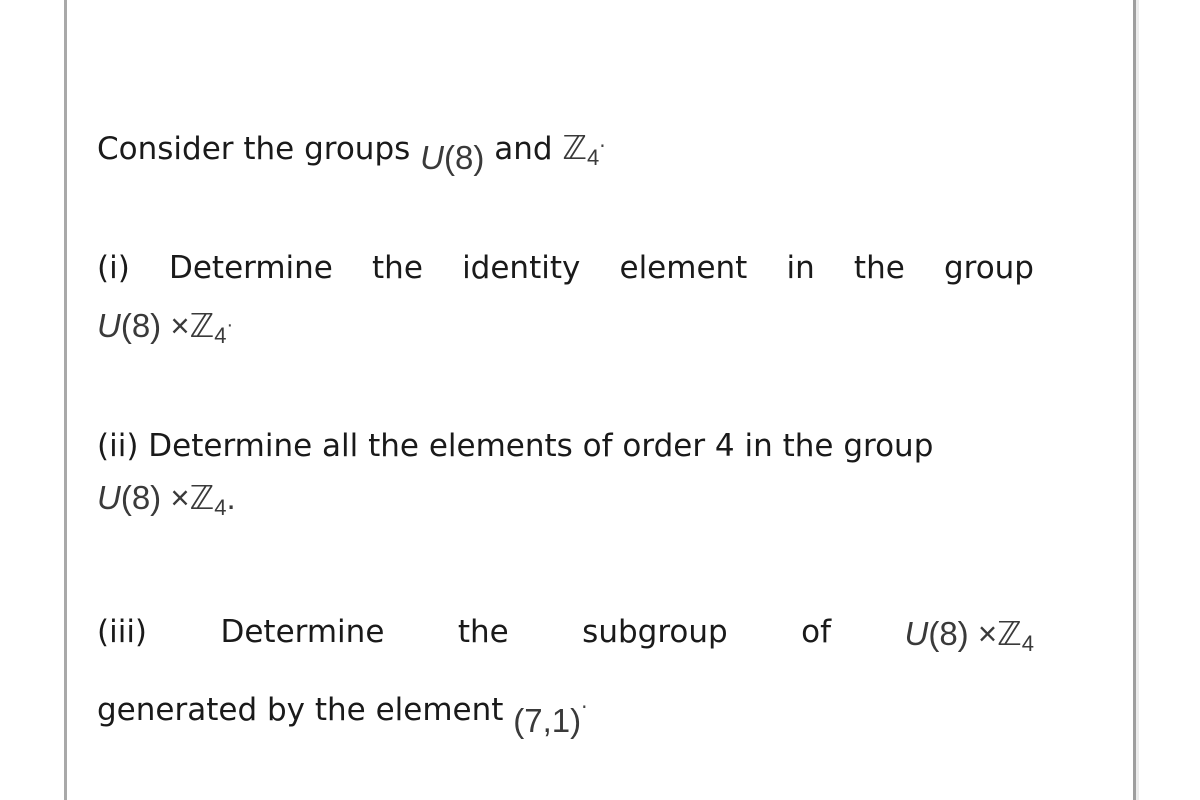 This screenshot has height=800, width=1200. I want to click on intro-line: Consider the groups U(8) and ℤ4·, so click(351, 152).